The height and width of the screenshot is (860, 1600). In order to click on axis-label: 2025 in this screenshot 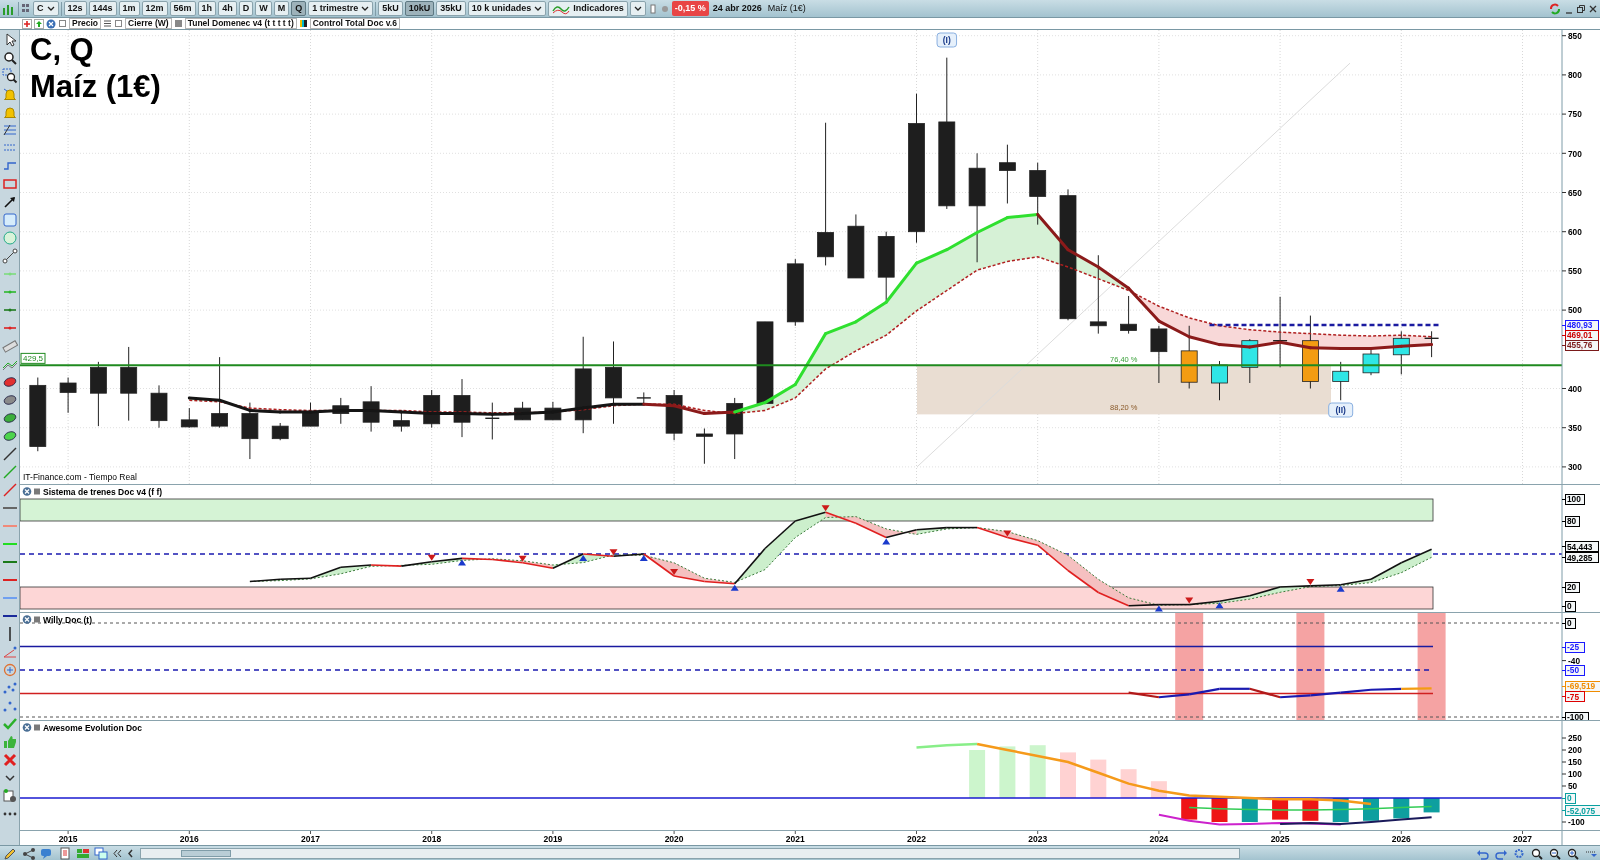, I will do `click(1280, 839)`.